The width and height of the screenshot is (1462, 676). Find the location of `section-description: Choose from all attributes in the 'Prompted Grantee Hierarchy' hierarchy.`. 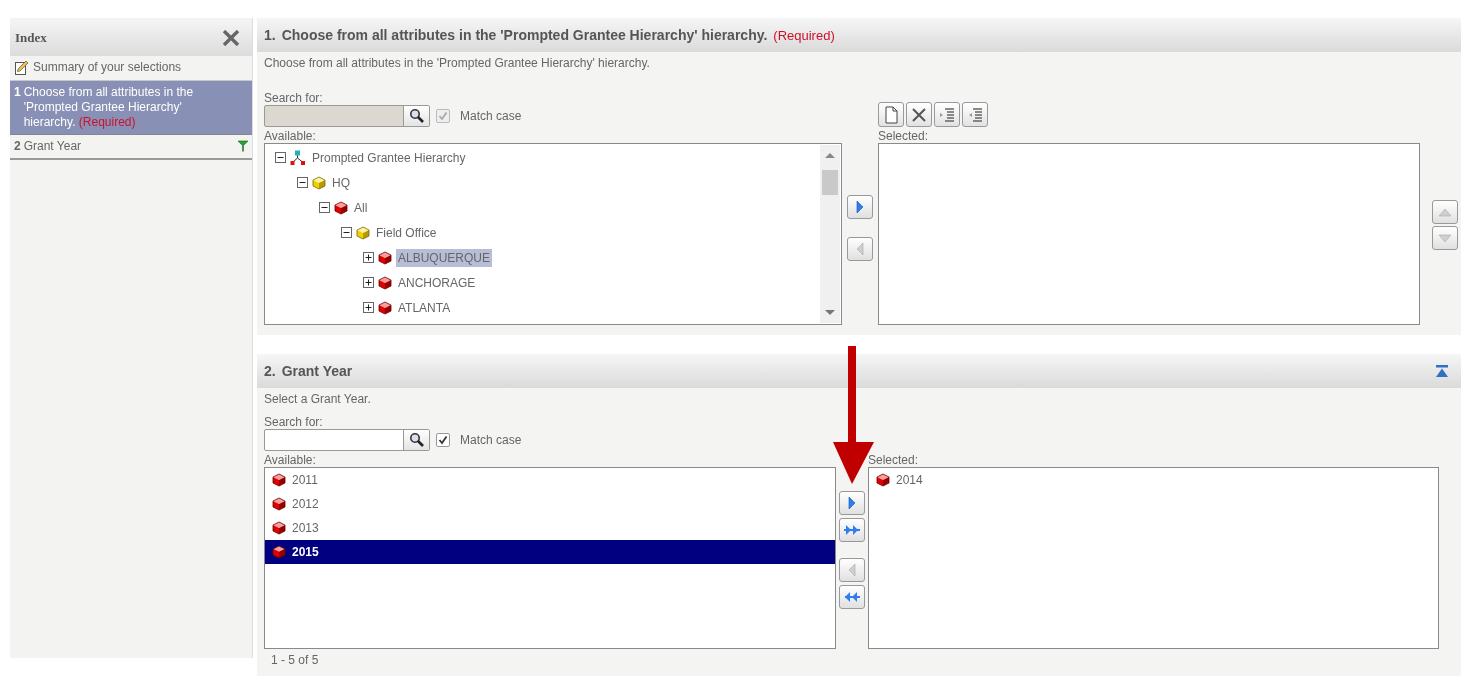

section-description: Choose from all attributes in the 'Prompted Grantee Hierarchy' hierarchy. is located at coordinates (457, 63).